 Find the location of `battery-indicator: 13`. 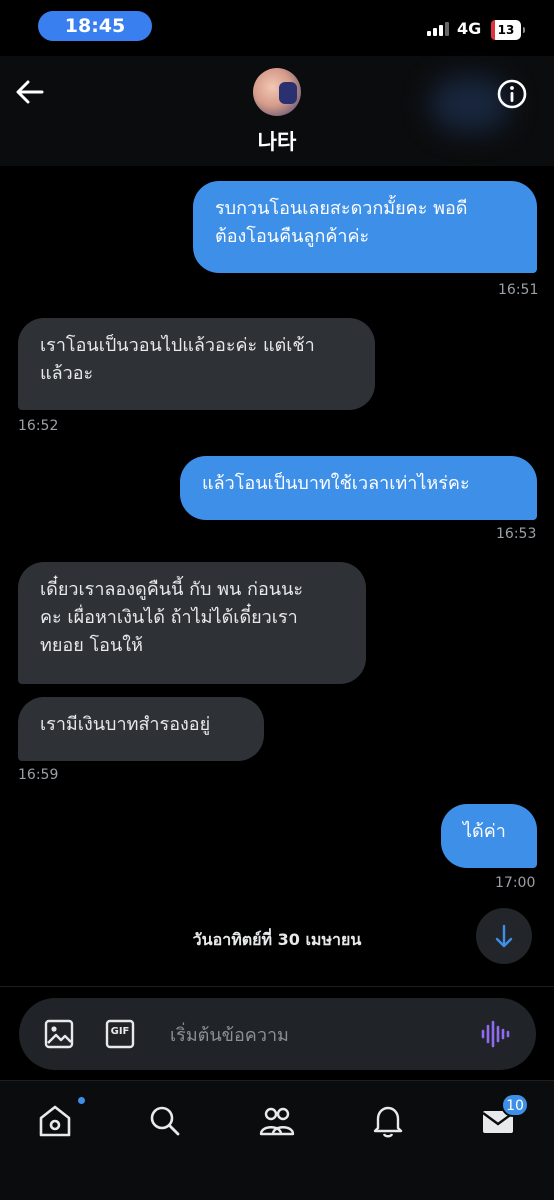

battery-indicator: 13 is located at coordinates (508, 30).